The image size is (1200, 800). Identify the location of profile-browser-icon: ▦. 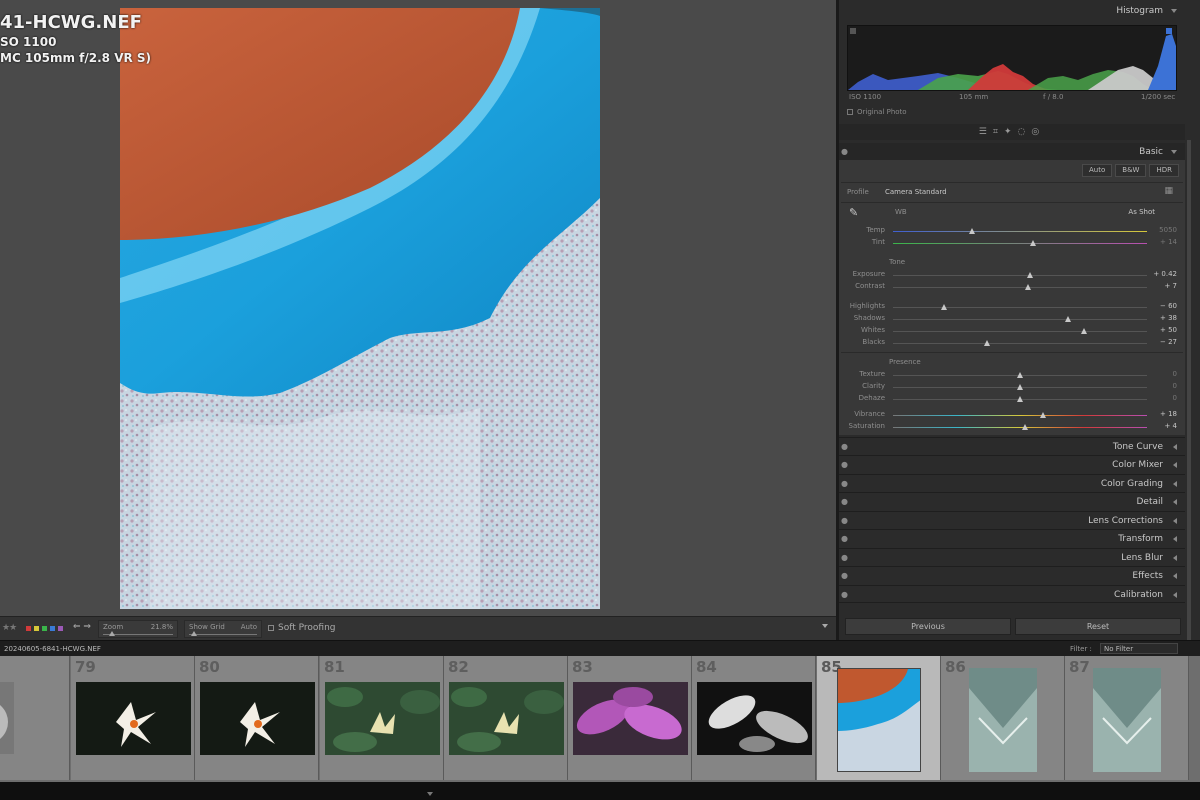
(1168, 191).